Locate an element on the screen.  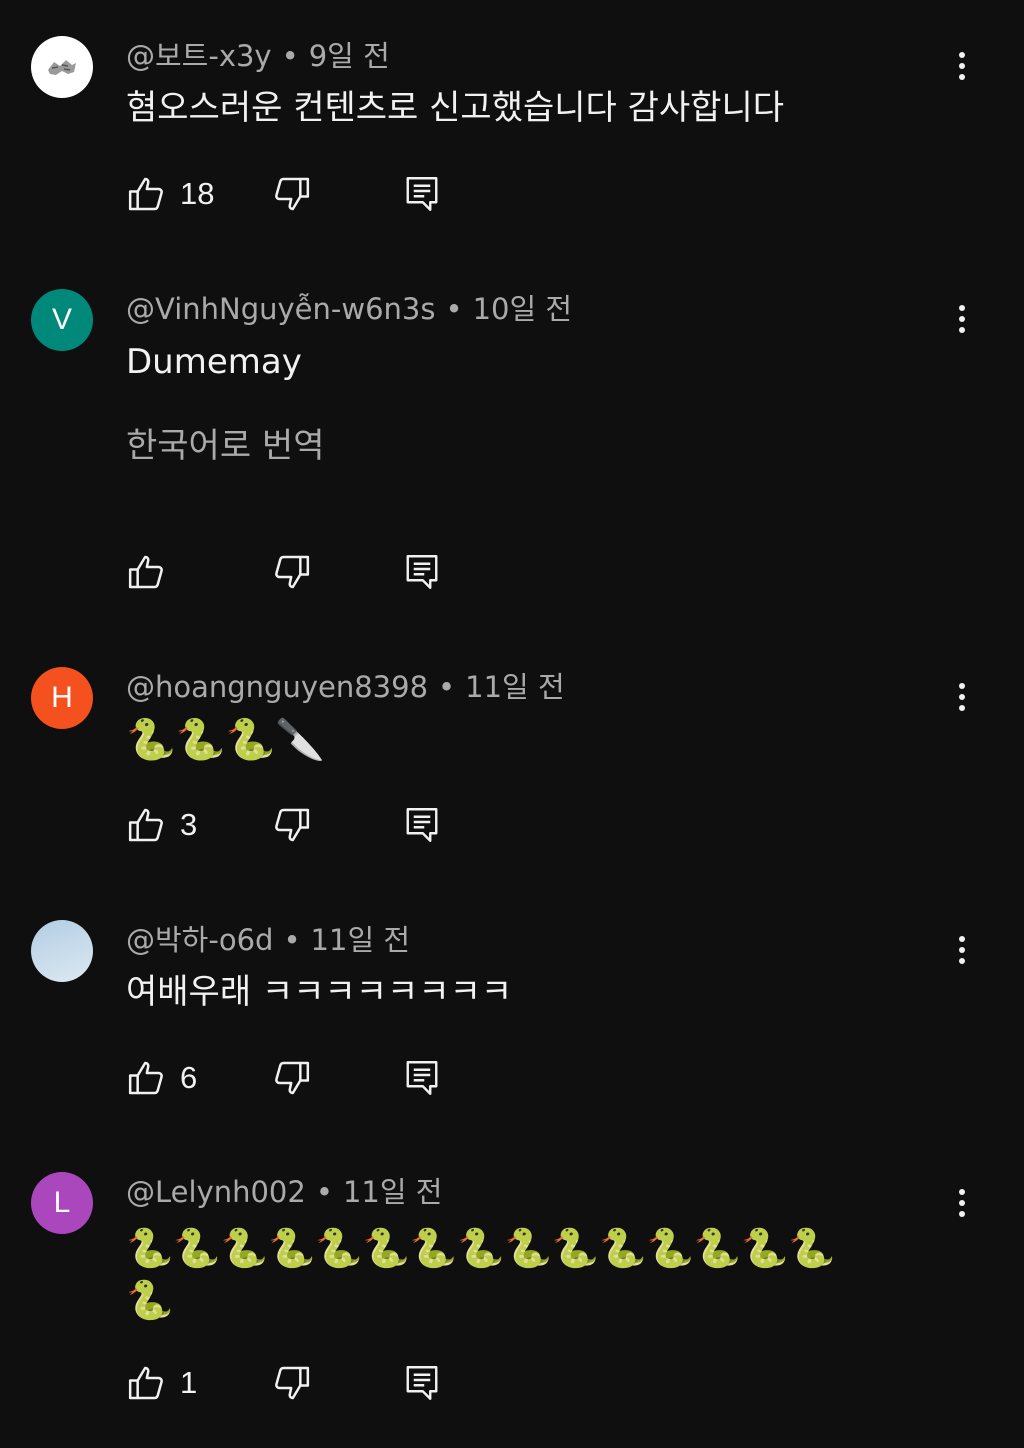
avatar-letter: H is located at coordinates (62, 697).